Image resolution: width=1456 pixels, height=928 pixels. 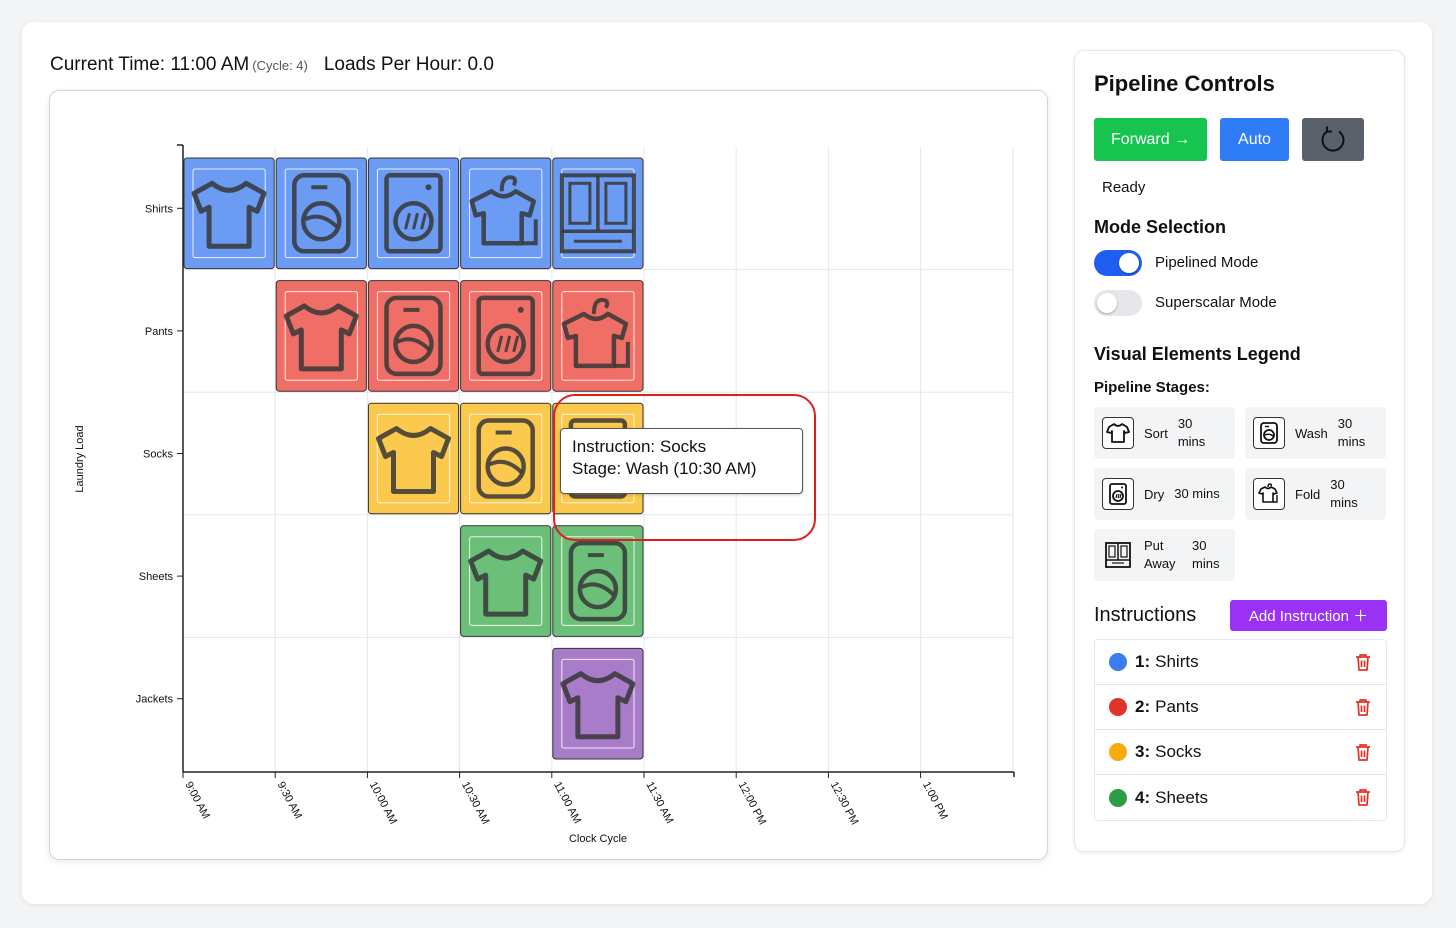 I want to click on stage-name: Put Away, so click(x=1160, y=554).